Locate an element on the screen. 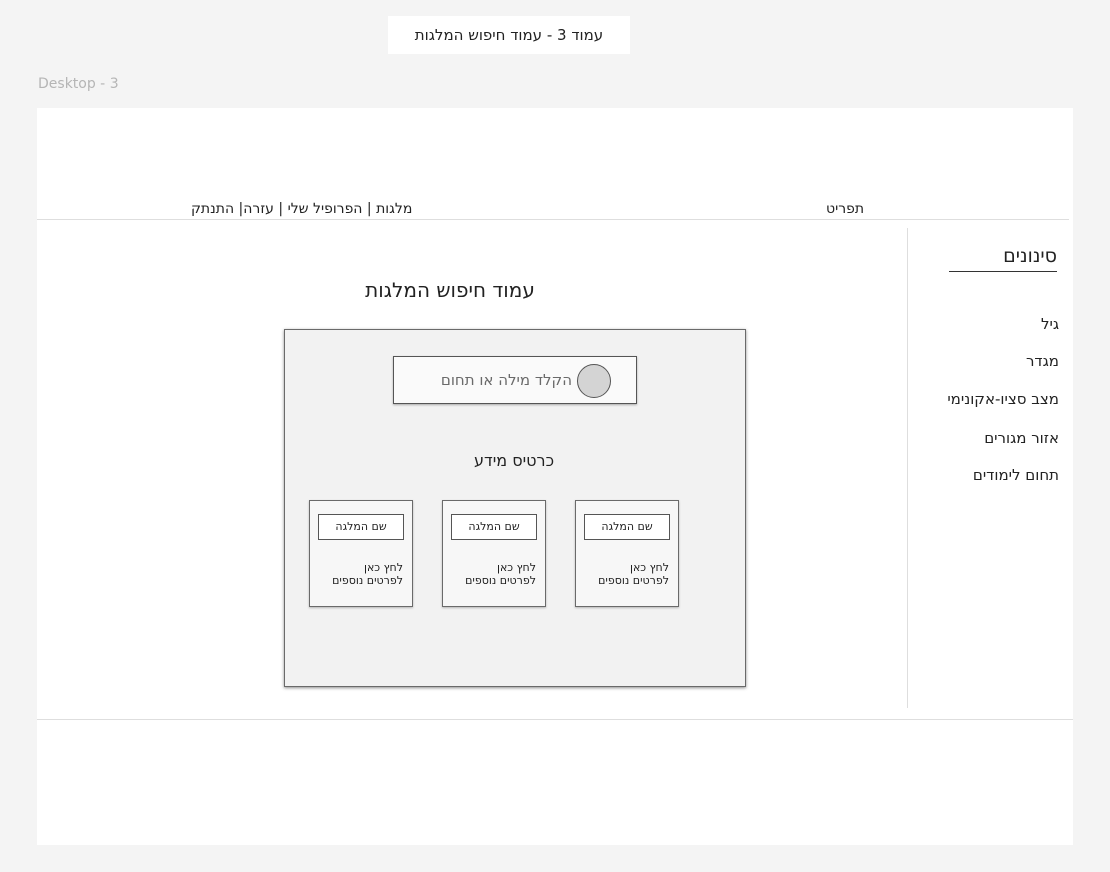  nav-link-help: עזרה is located at coordinates (258, 209).